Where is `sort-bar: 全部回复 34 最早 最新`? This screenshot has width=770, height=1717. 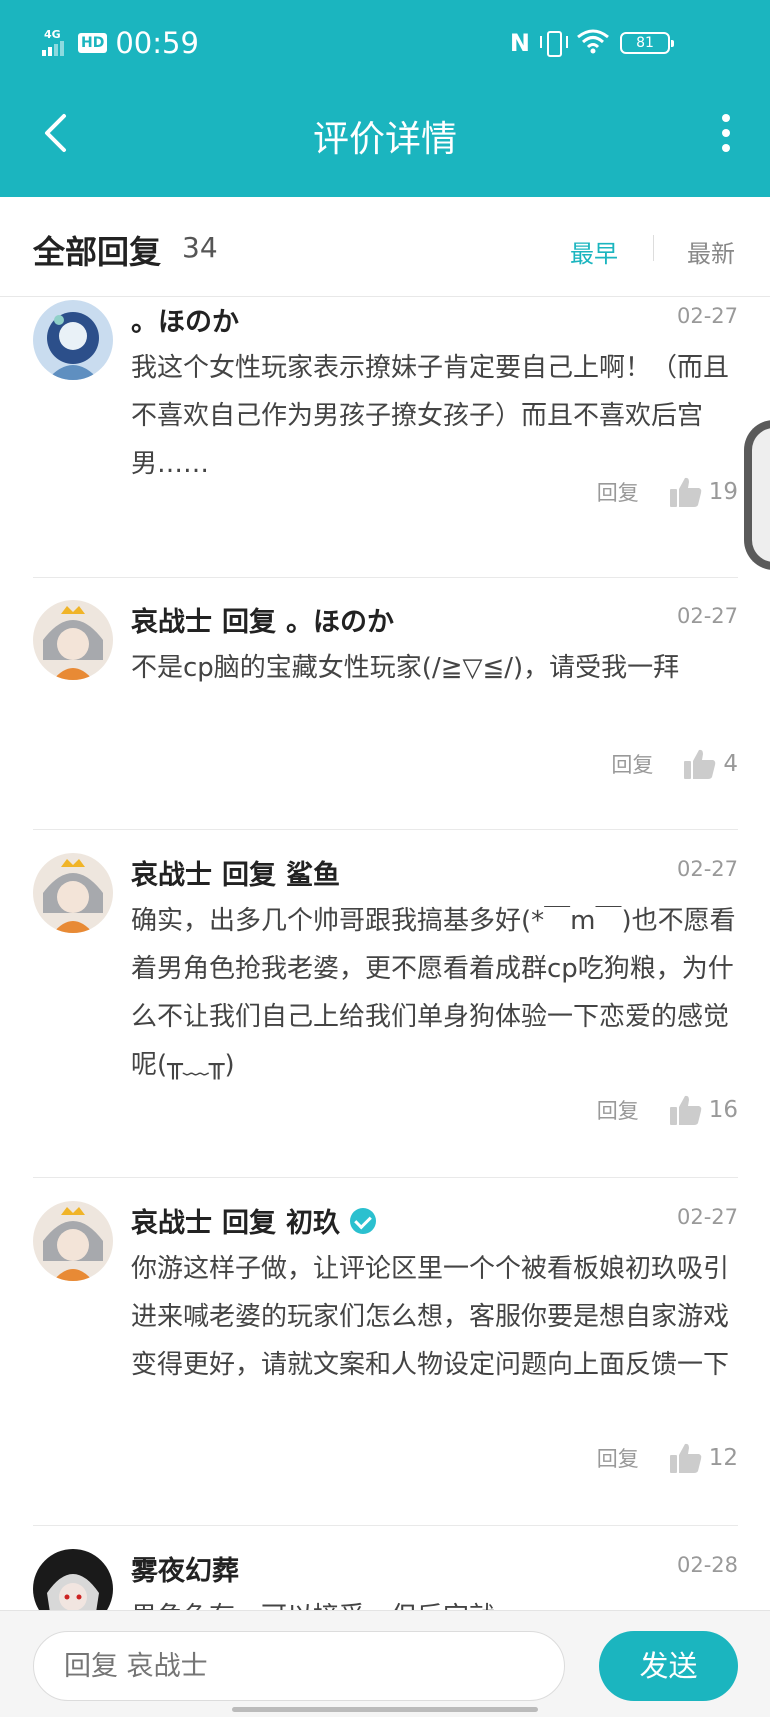
sort-bar: 全部回复 34 最早 最新 is located at coordinates (385, 247).